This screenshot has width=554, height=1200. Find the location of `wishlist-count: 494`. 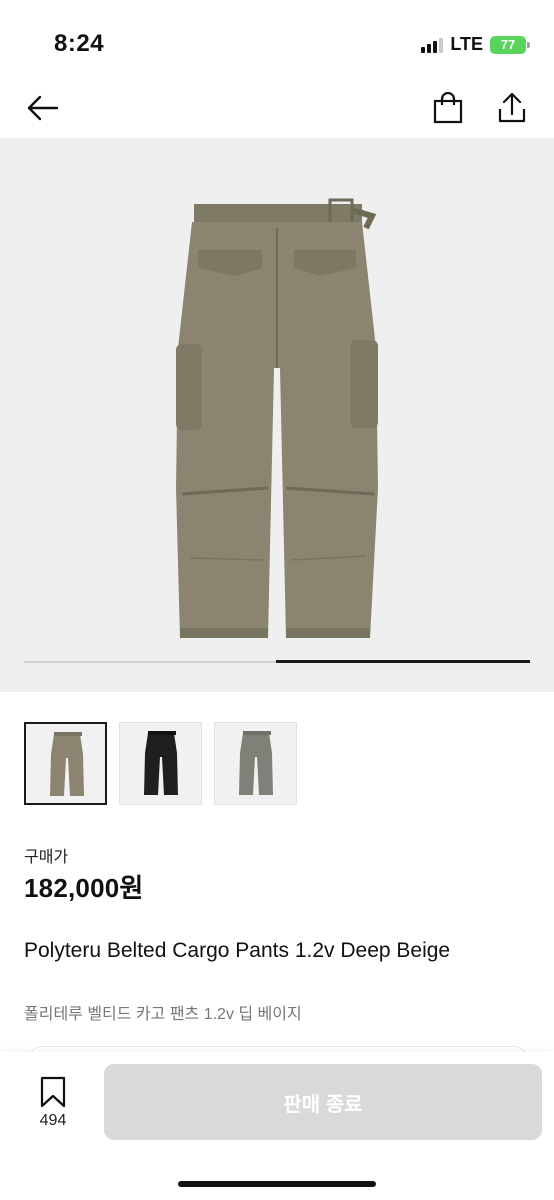

wishlist-count: 494 is located at coordinates (53, 1120).